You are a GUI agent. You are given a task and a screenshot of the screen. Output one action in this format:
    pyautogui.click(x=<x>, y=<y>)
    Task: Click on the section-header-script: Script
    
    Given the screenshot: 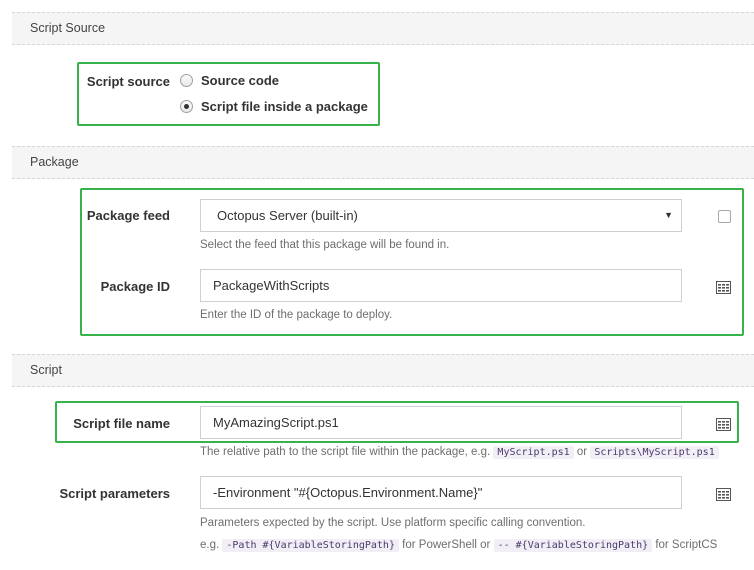 What is the action you would take?
    pyautogui.click(x=383, y=370)
    